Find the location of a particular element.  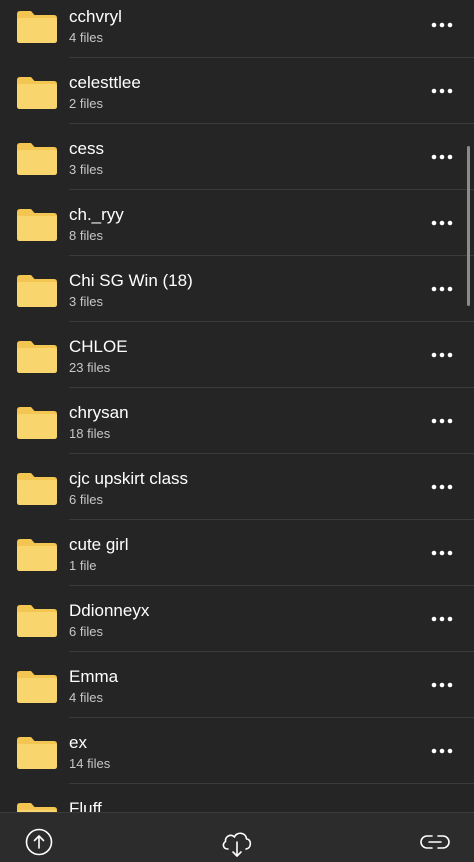

folder-file-count: 23 files is located at coordinates (90, 367).